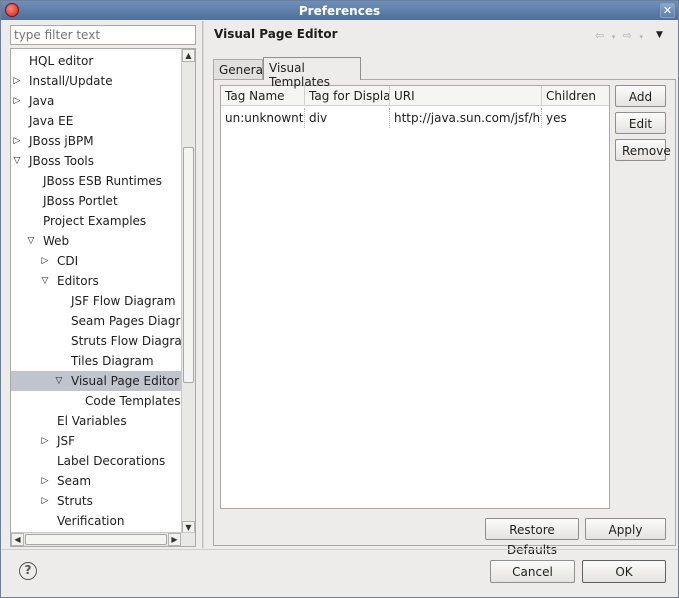 Image resolution: width=679 pixels, height=598 pixels. What do you see at coordinates (339, 549) in the screenshot?
I see `divider` at bounding box center [339, 549].